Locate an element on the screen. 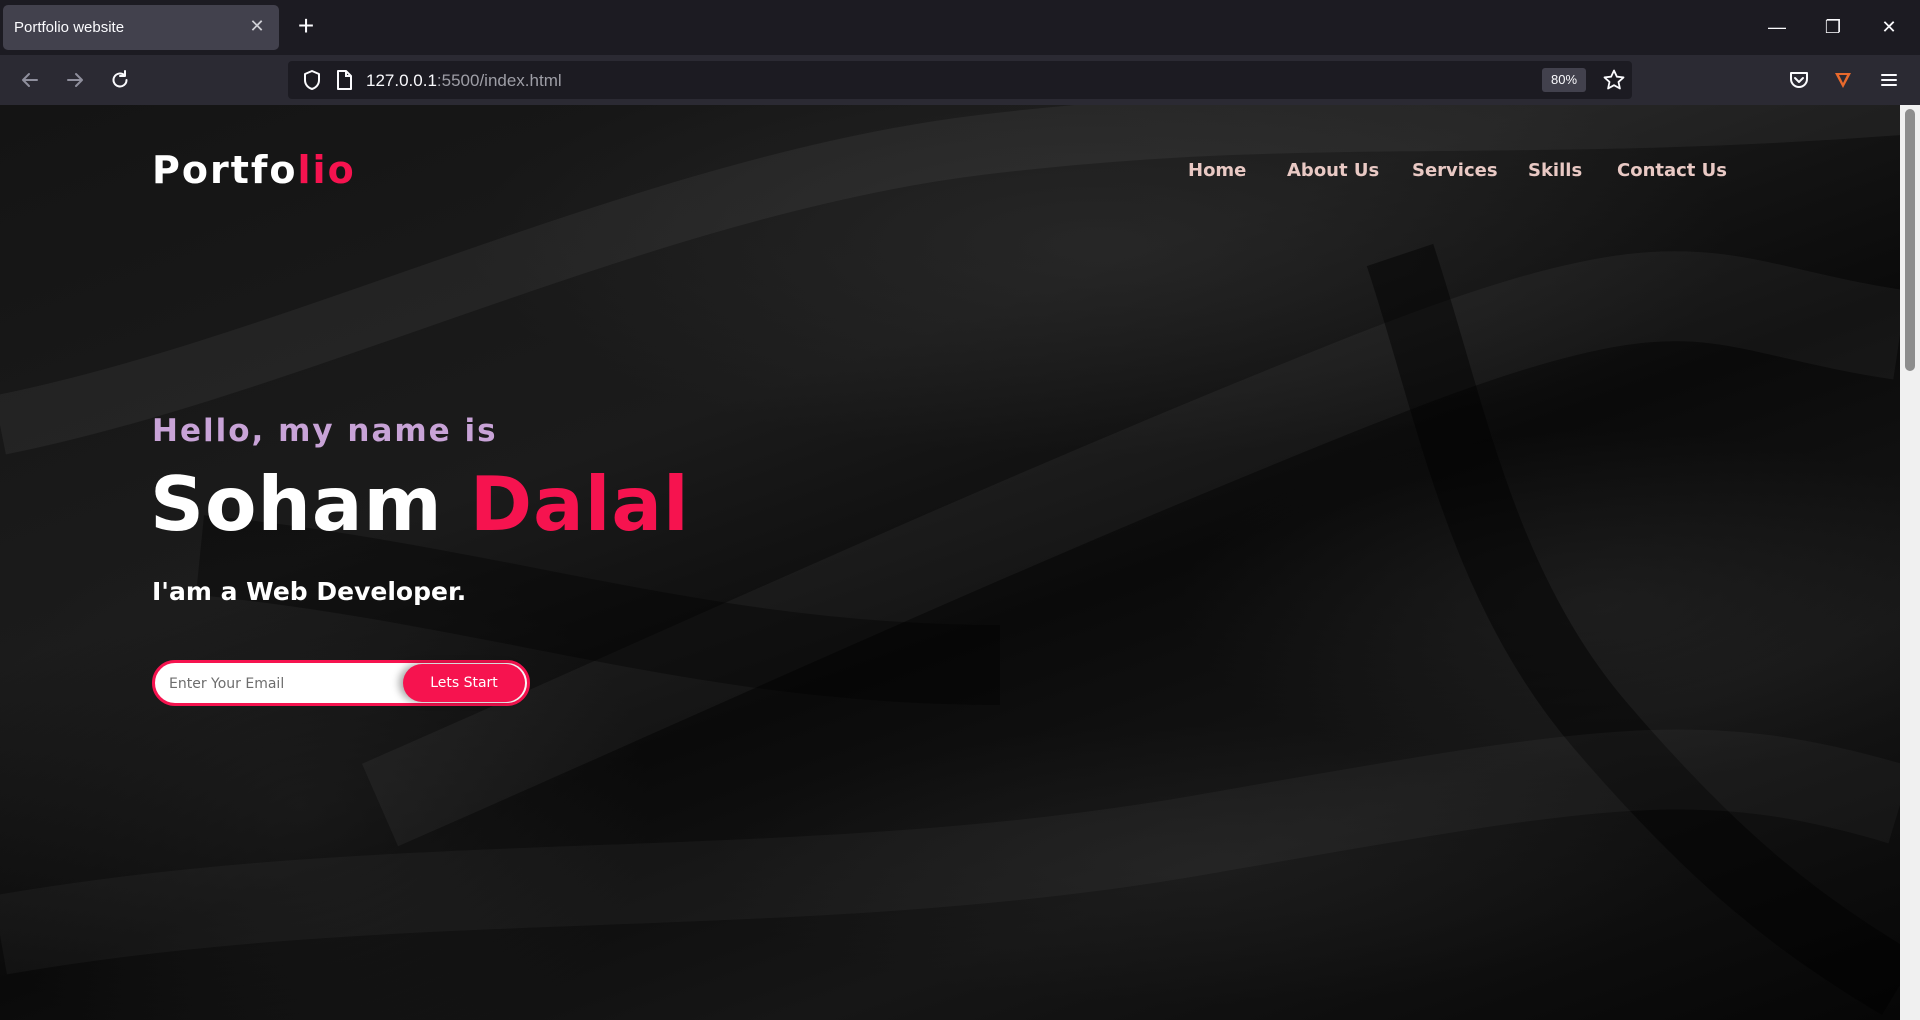  forward-button is located at coordinates (75, 80).